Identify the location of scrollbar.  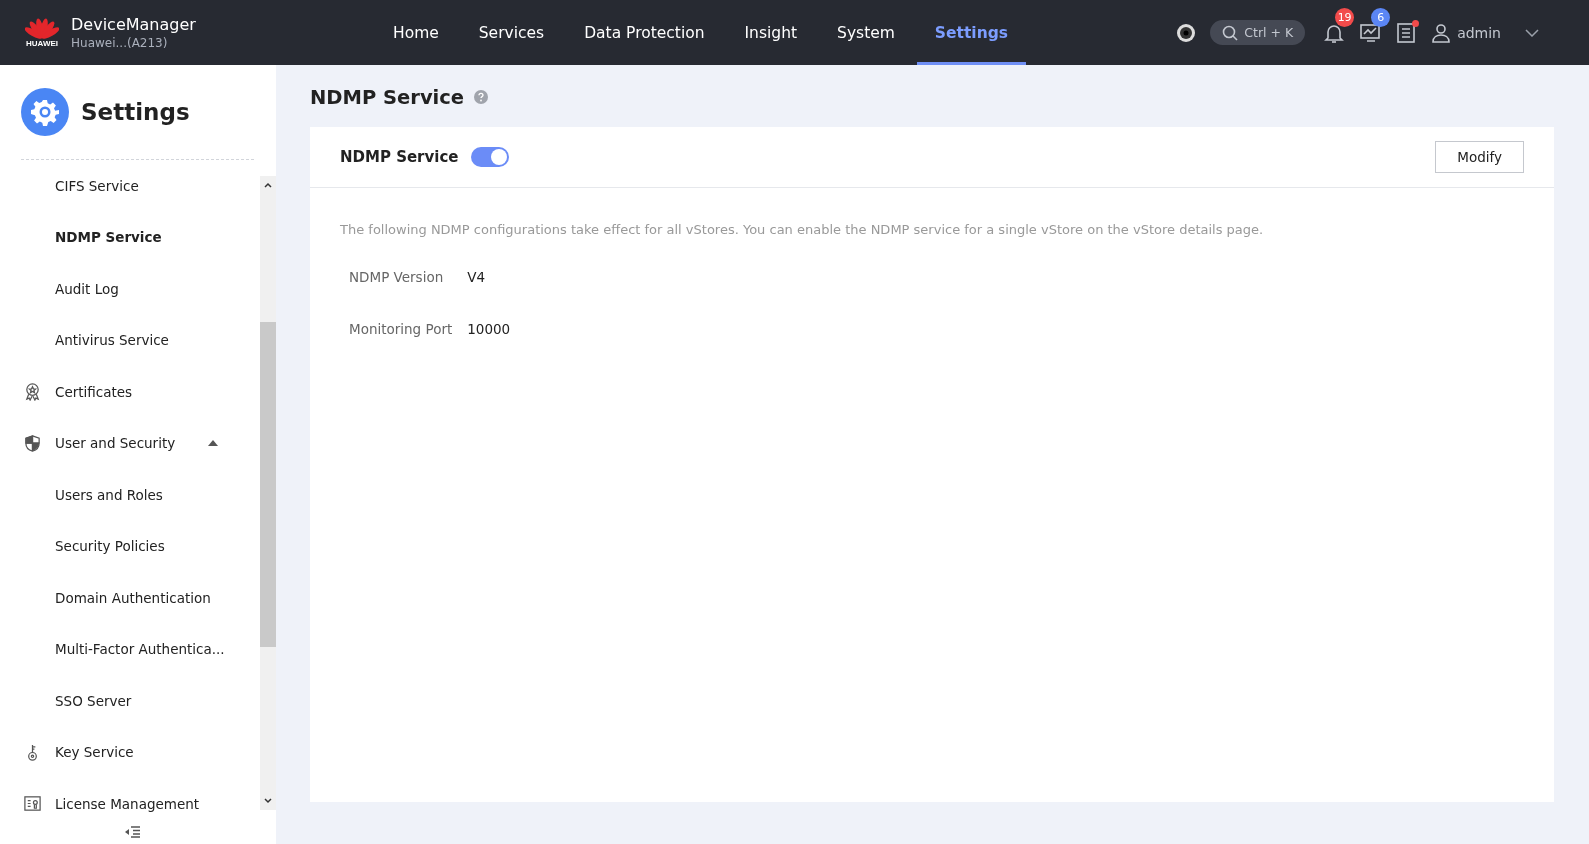
(268, 493).